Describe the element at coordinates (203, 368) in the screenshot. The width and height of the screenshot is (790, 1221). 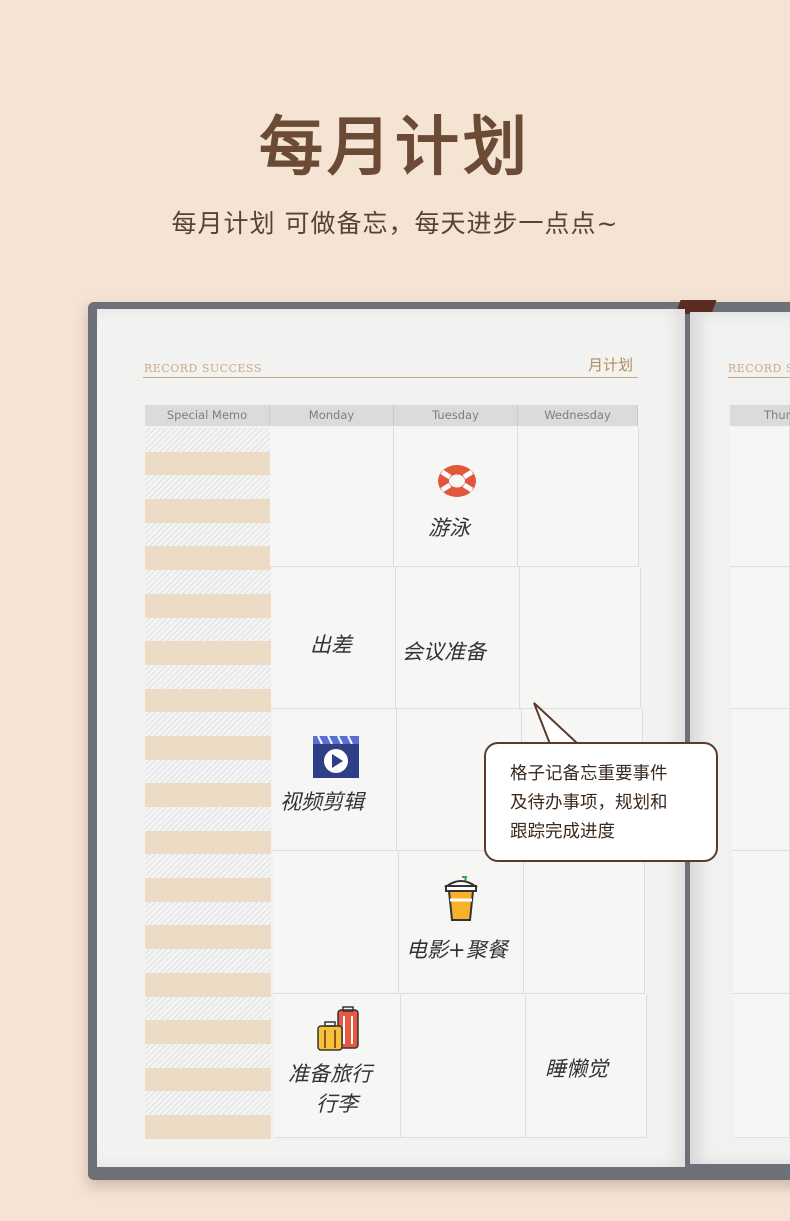
I see `brand-label-left: RECORD SUCCESS` at that location.